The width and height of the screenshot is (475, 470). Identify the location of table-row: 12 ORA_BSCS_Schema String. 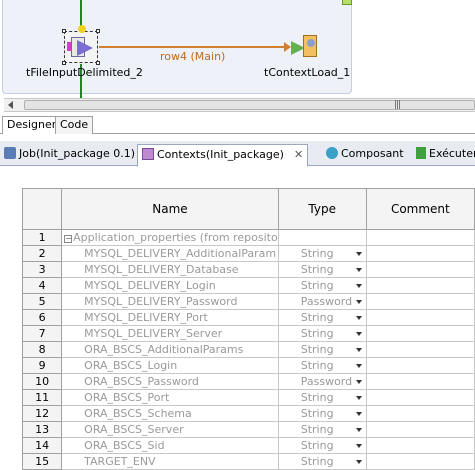
(248, 413).